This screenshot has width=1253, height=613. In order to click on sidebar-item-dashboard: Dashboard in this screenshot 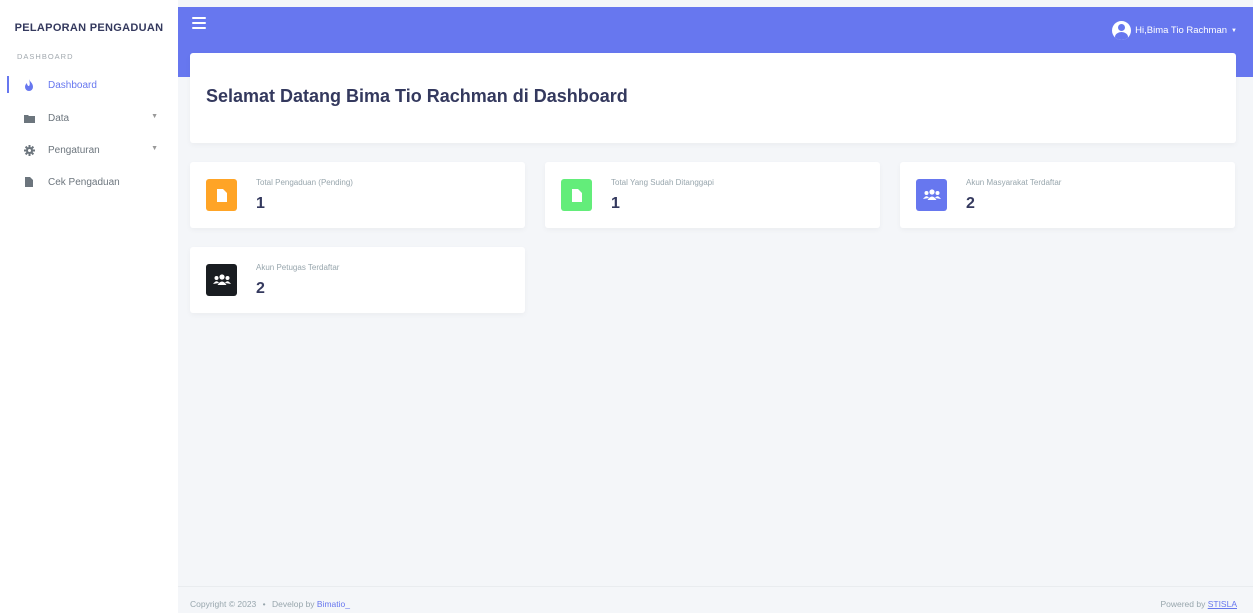, I will do `click(89, 85)`.